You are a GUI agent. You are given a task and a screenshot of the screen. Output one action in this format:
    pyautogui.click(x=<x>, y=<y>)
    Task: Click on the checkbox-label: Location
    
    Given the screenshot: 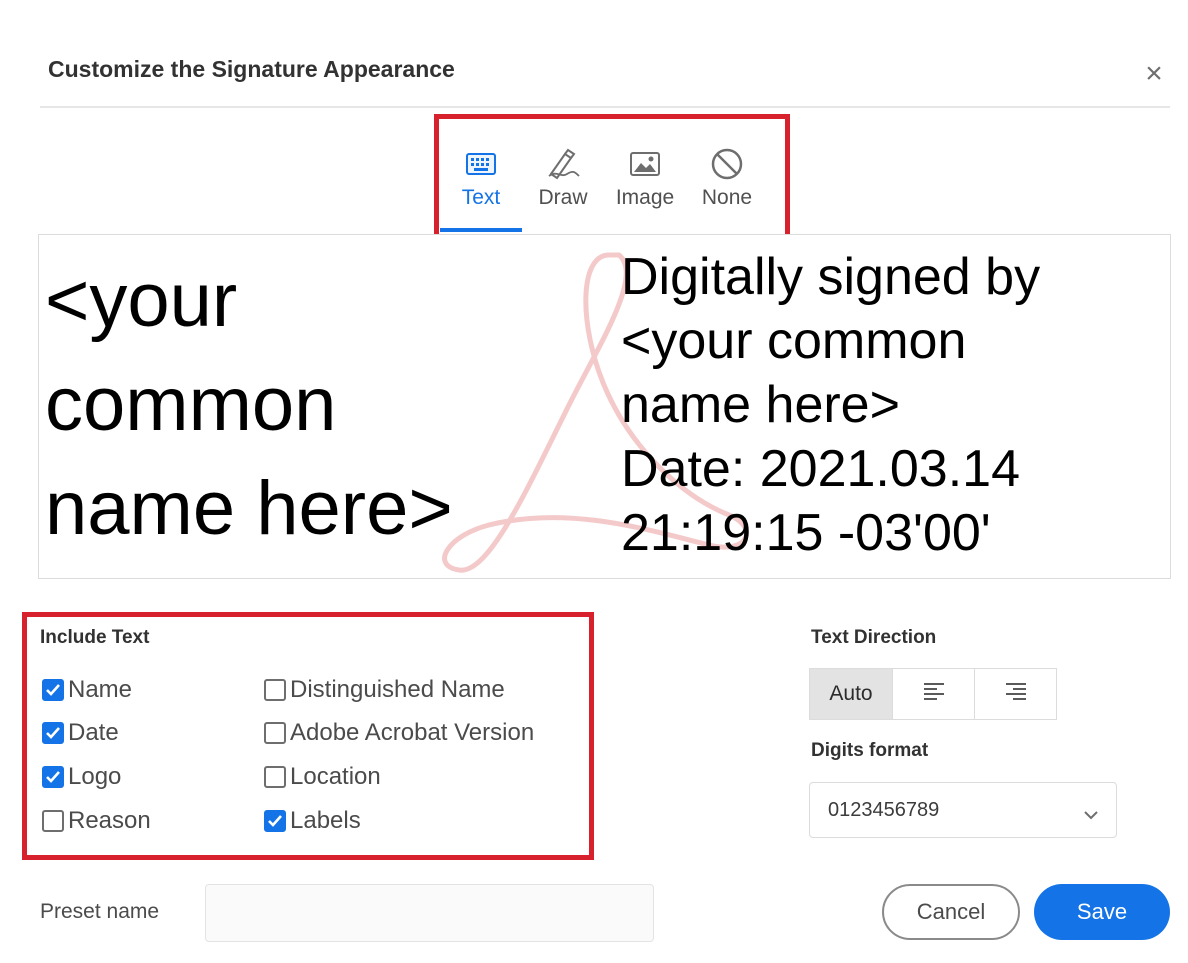 What is the action you would take?
    pyautogui.click(x=335, y=776)
    